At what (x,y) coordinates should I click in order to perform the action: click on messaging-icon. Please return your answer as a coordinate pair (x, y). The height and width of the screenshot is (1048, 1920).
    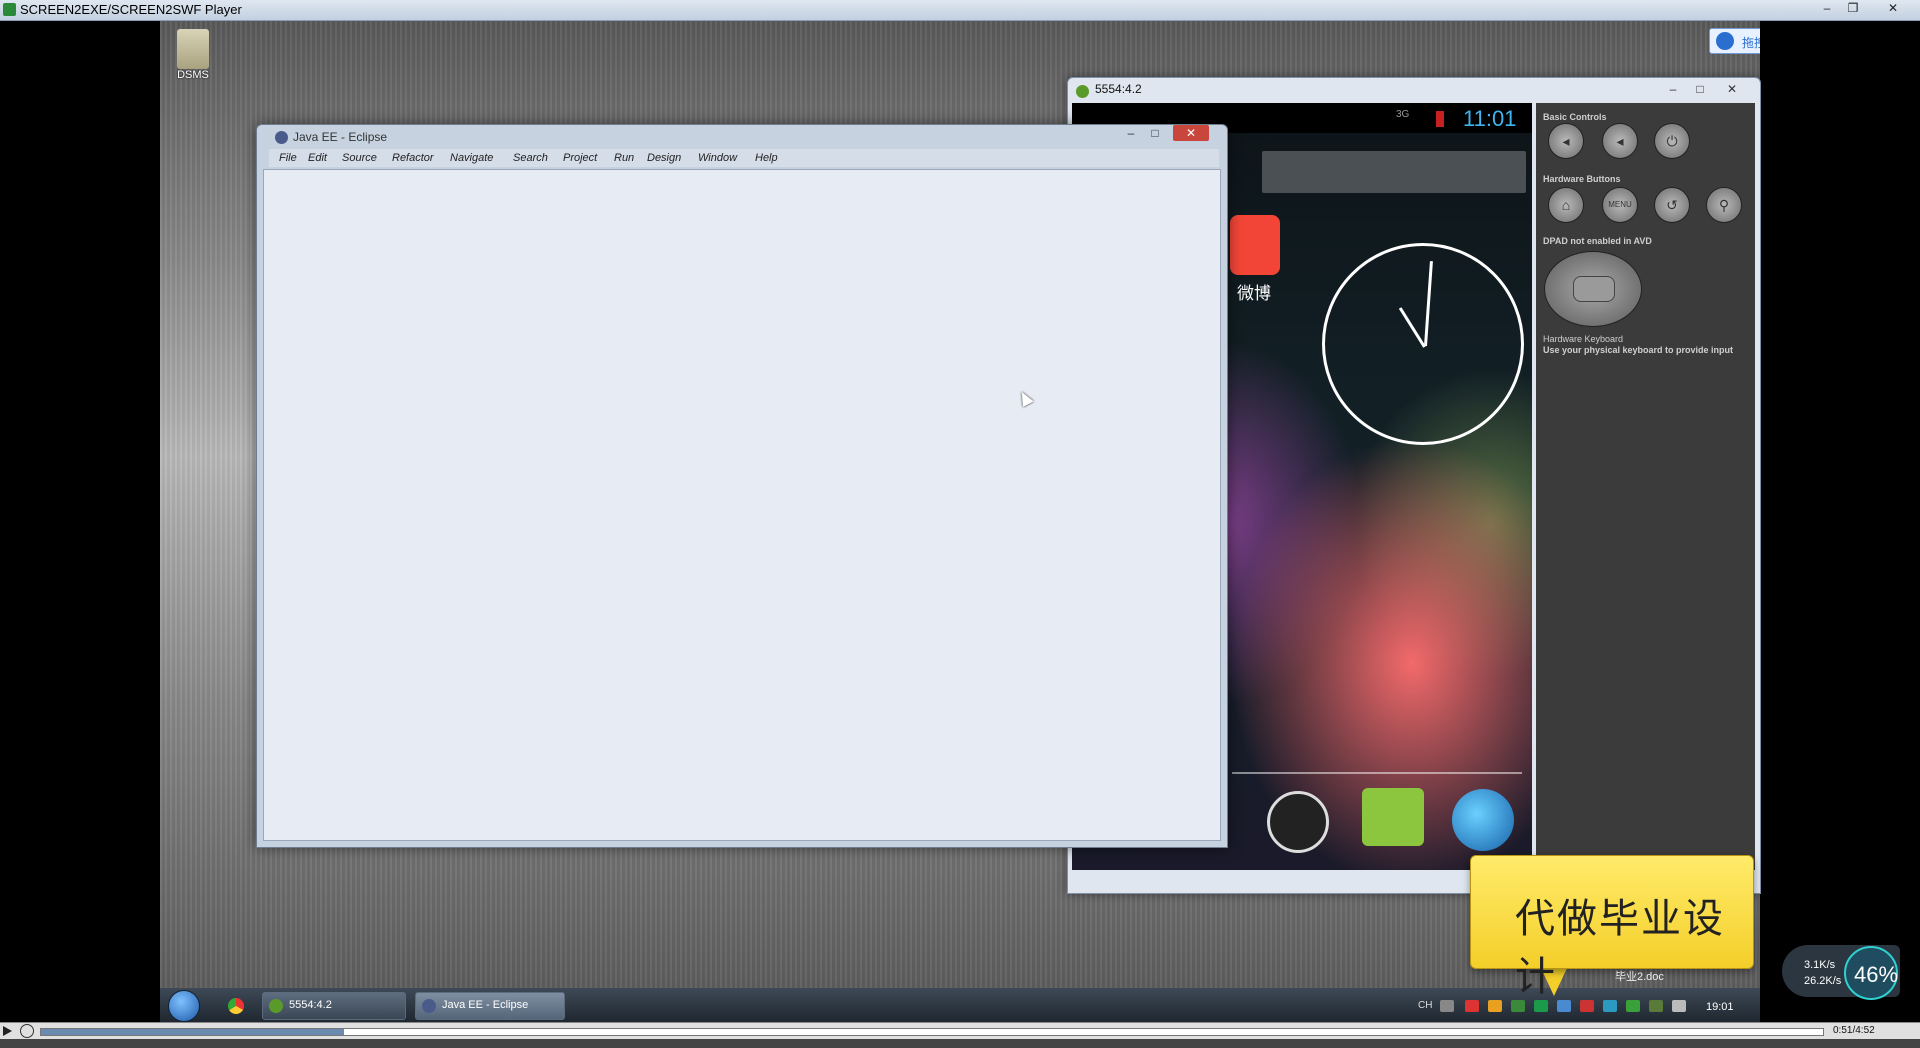
    Looking at the image, I should click on (1393, 817).